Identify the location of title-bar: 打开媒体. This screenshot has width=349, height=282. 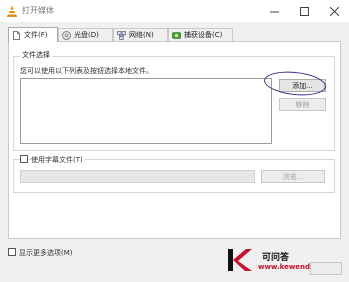
(174, 11).